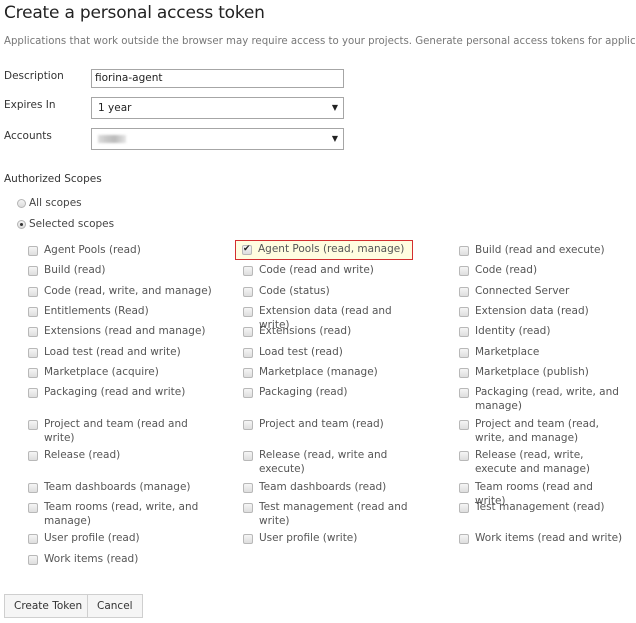 The height and width of the screenshot is (623, 636). Describe the element at coordinates (104, 353) in the screenshot. I see `scope-checkbox-item: Load test (read and write)` at that location.